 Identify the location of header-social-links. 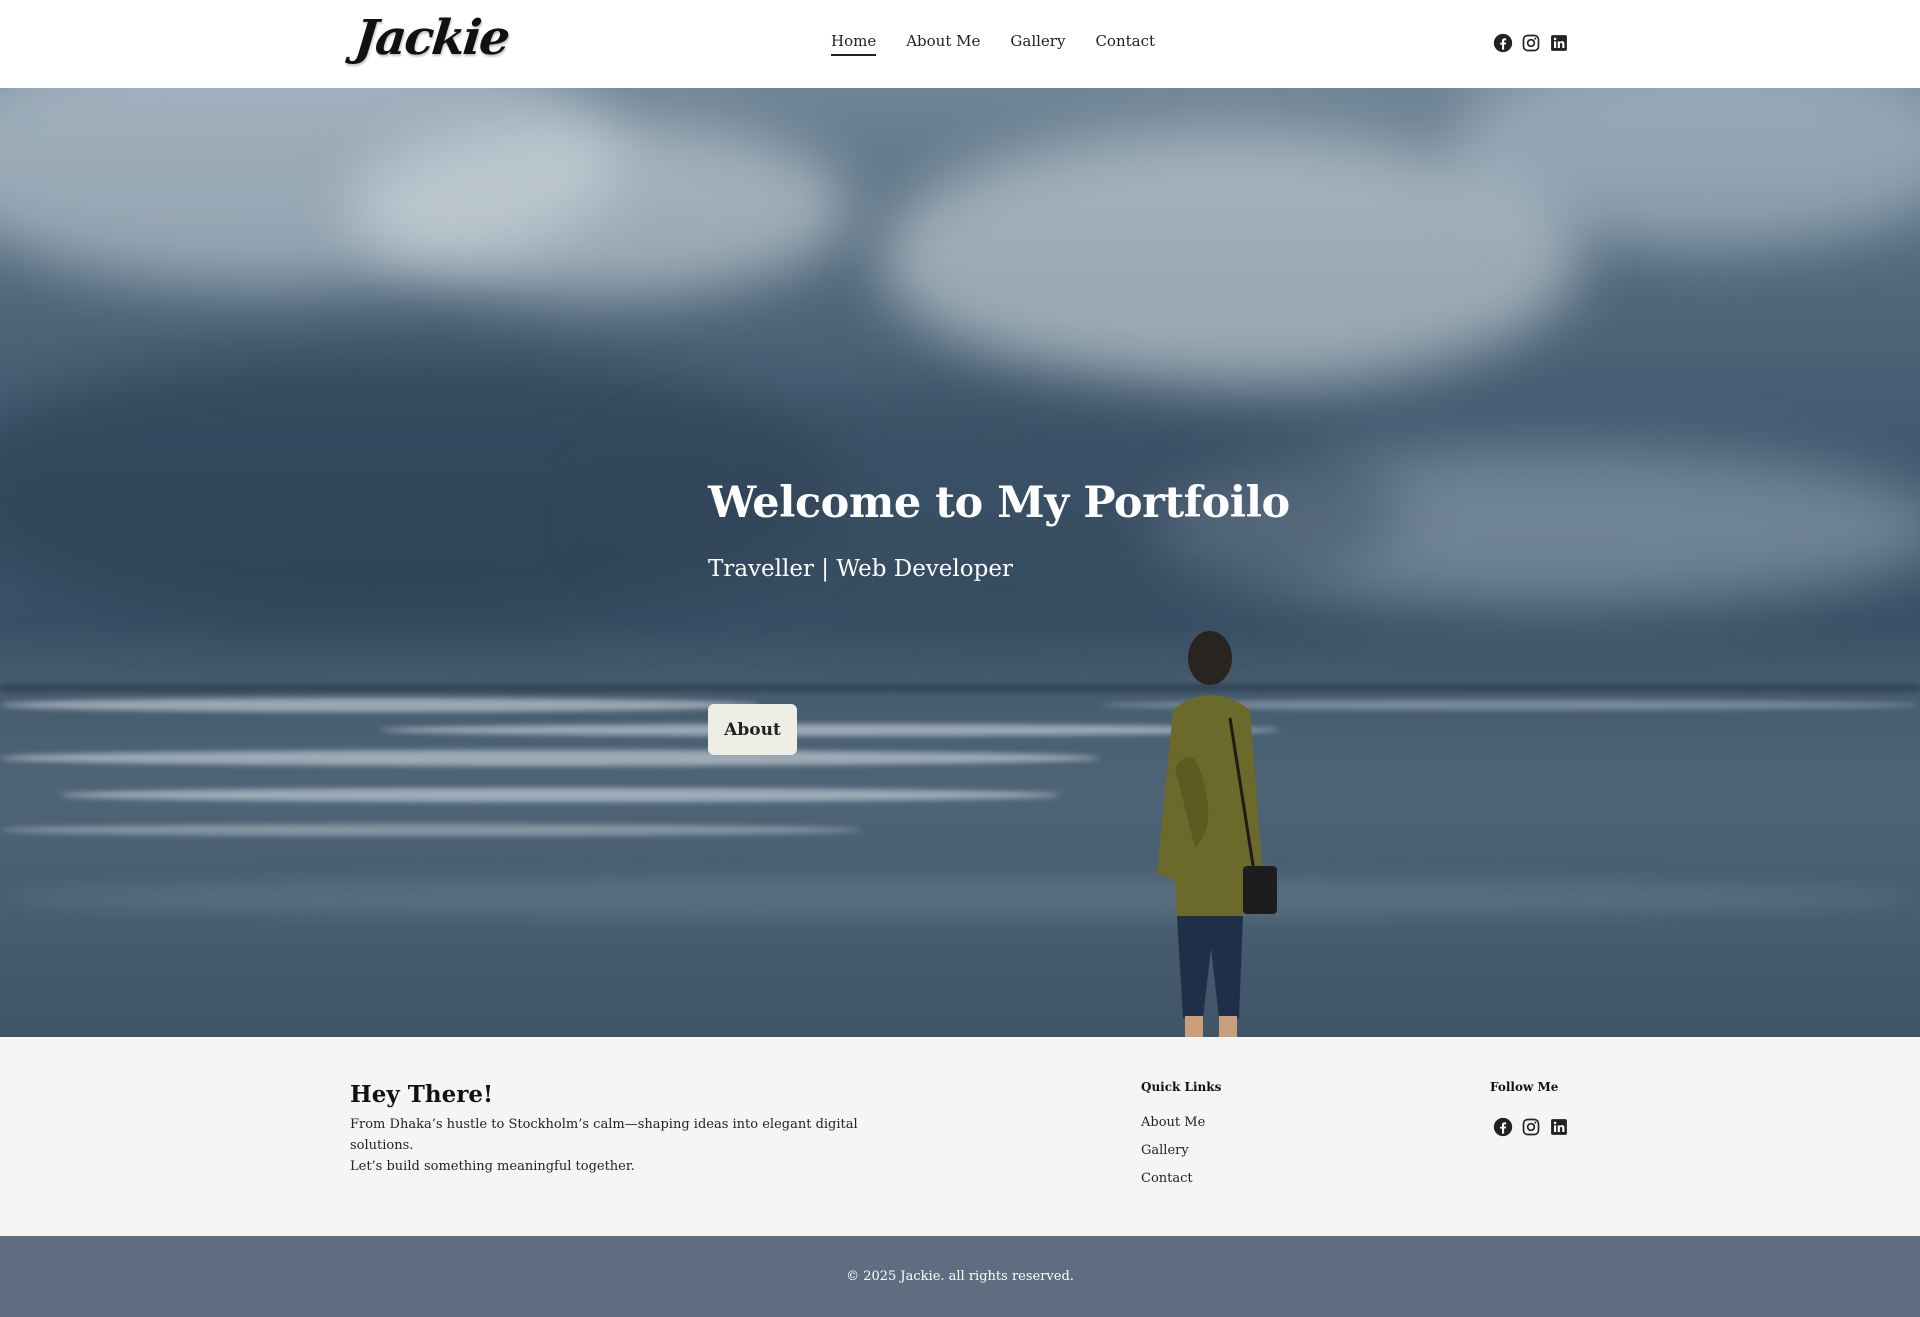
(1531, 43).